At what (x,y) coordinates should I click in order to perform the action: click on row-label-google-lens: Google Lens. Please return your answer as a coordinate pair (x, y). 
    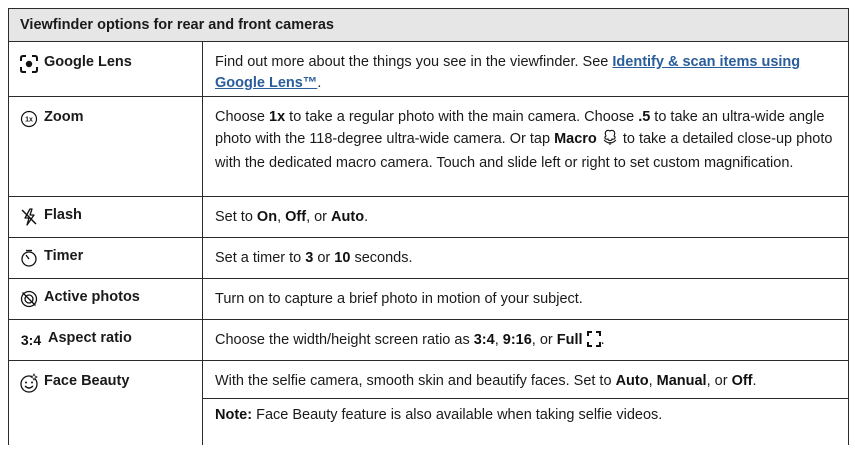
    Looking at the image, I should click on (106, 69).